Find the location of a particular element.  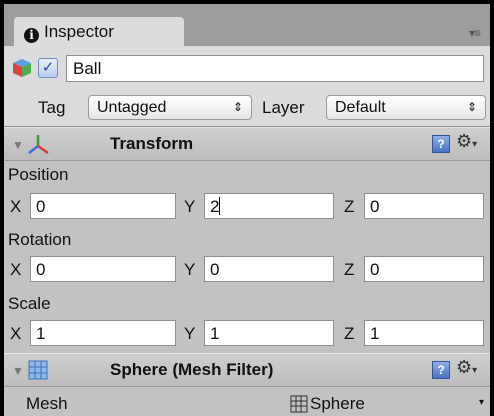

position-z-field: 0 is located at coordinates (424, 206).